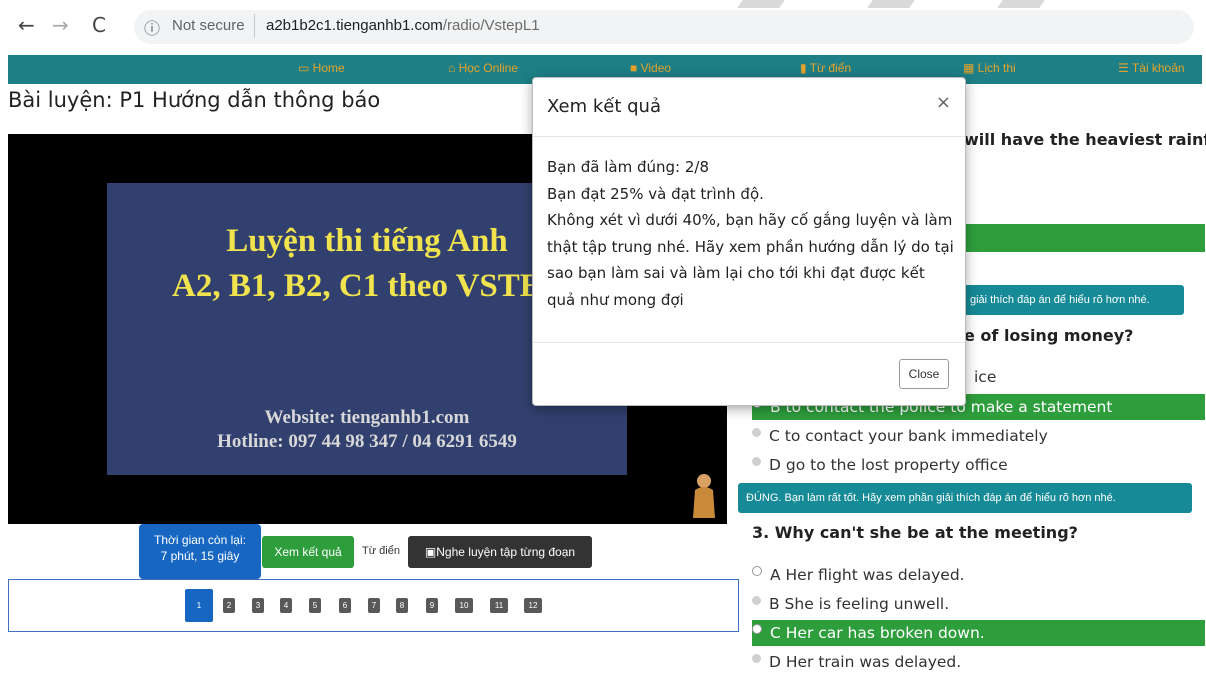 This screenshot has height=675, width=1206. I want to click on score-line: Bạn đã làm đúng: 2/8, so click(628, 167).